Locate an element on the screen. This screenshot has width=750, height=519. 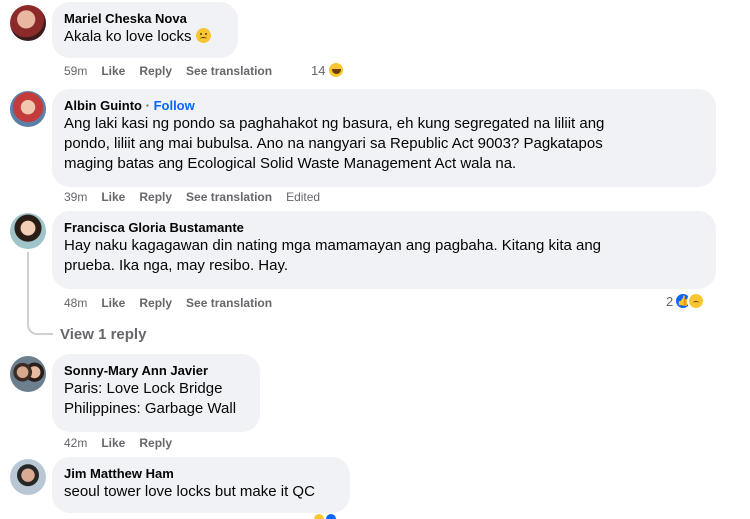
comment-bubble: Mariel Cheska Nova Akala ko love locks is located at coordinates (145, 30).